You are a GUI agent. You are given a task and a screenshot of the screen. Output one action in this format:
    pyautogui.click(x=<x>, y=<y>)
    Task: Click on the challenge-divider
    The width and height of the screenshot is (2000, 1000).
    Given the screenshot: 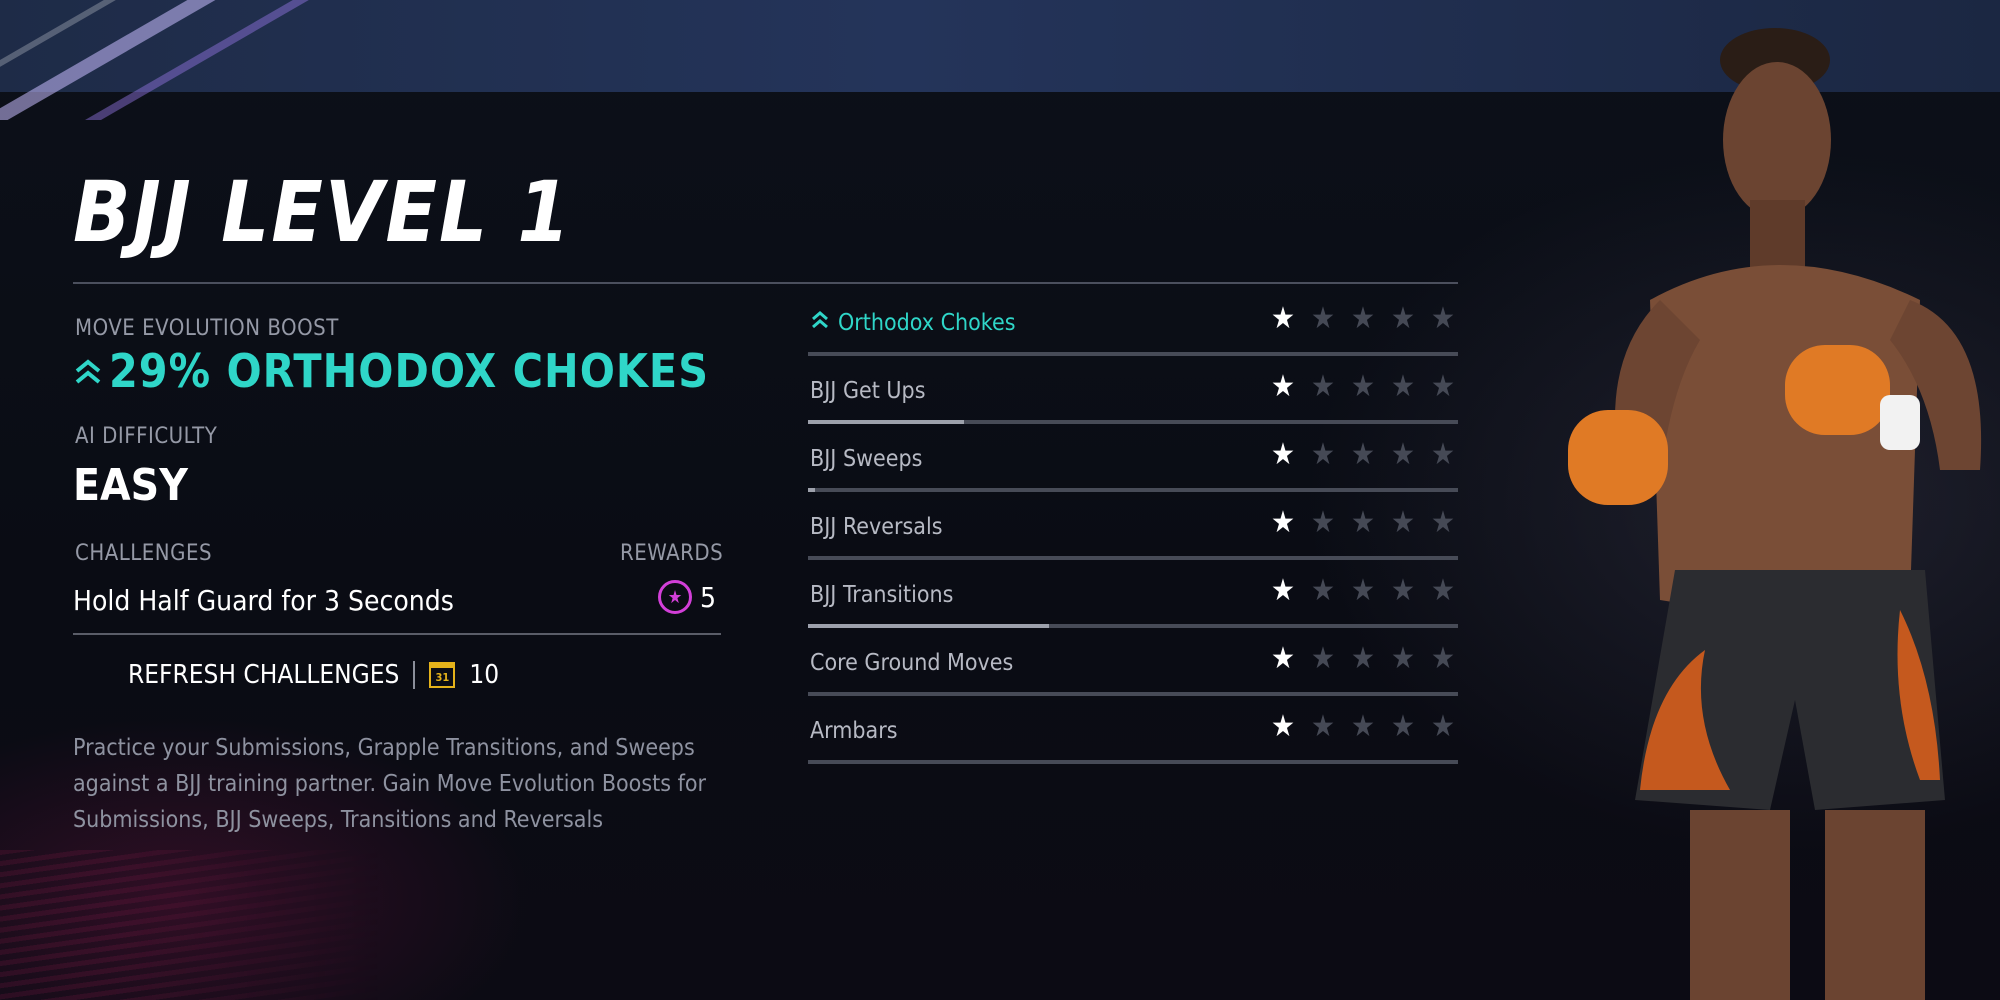 What is the action you would take?
    pyautogui.click(x=397, y=634)
    